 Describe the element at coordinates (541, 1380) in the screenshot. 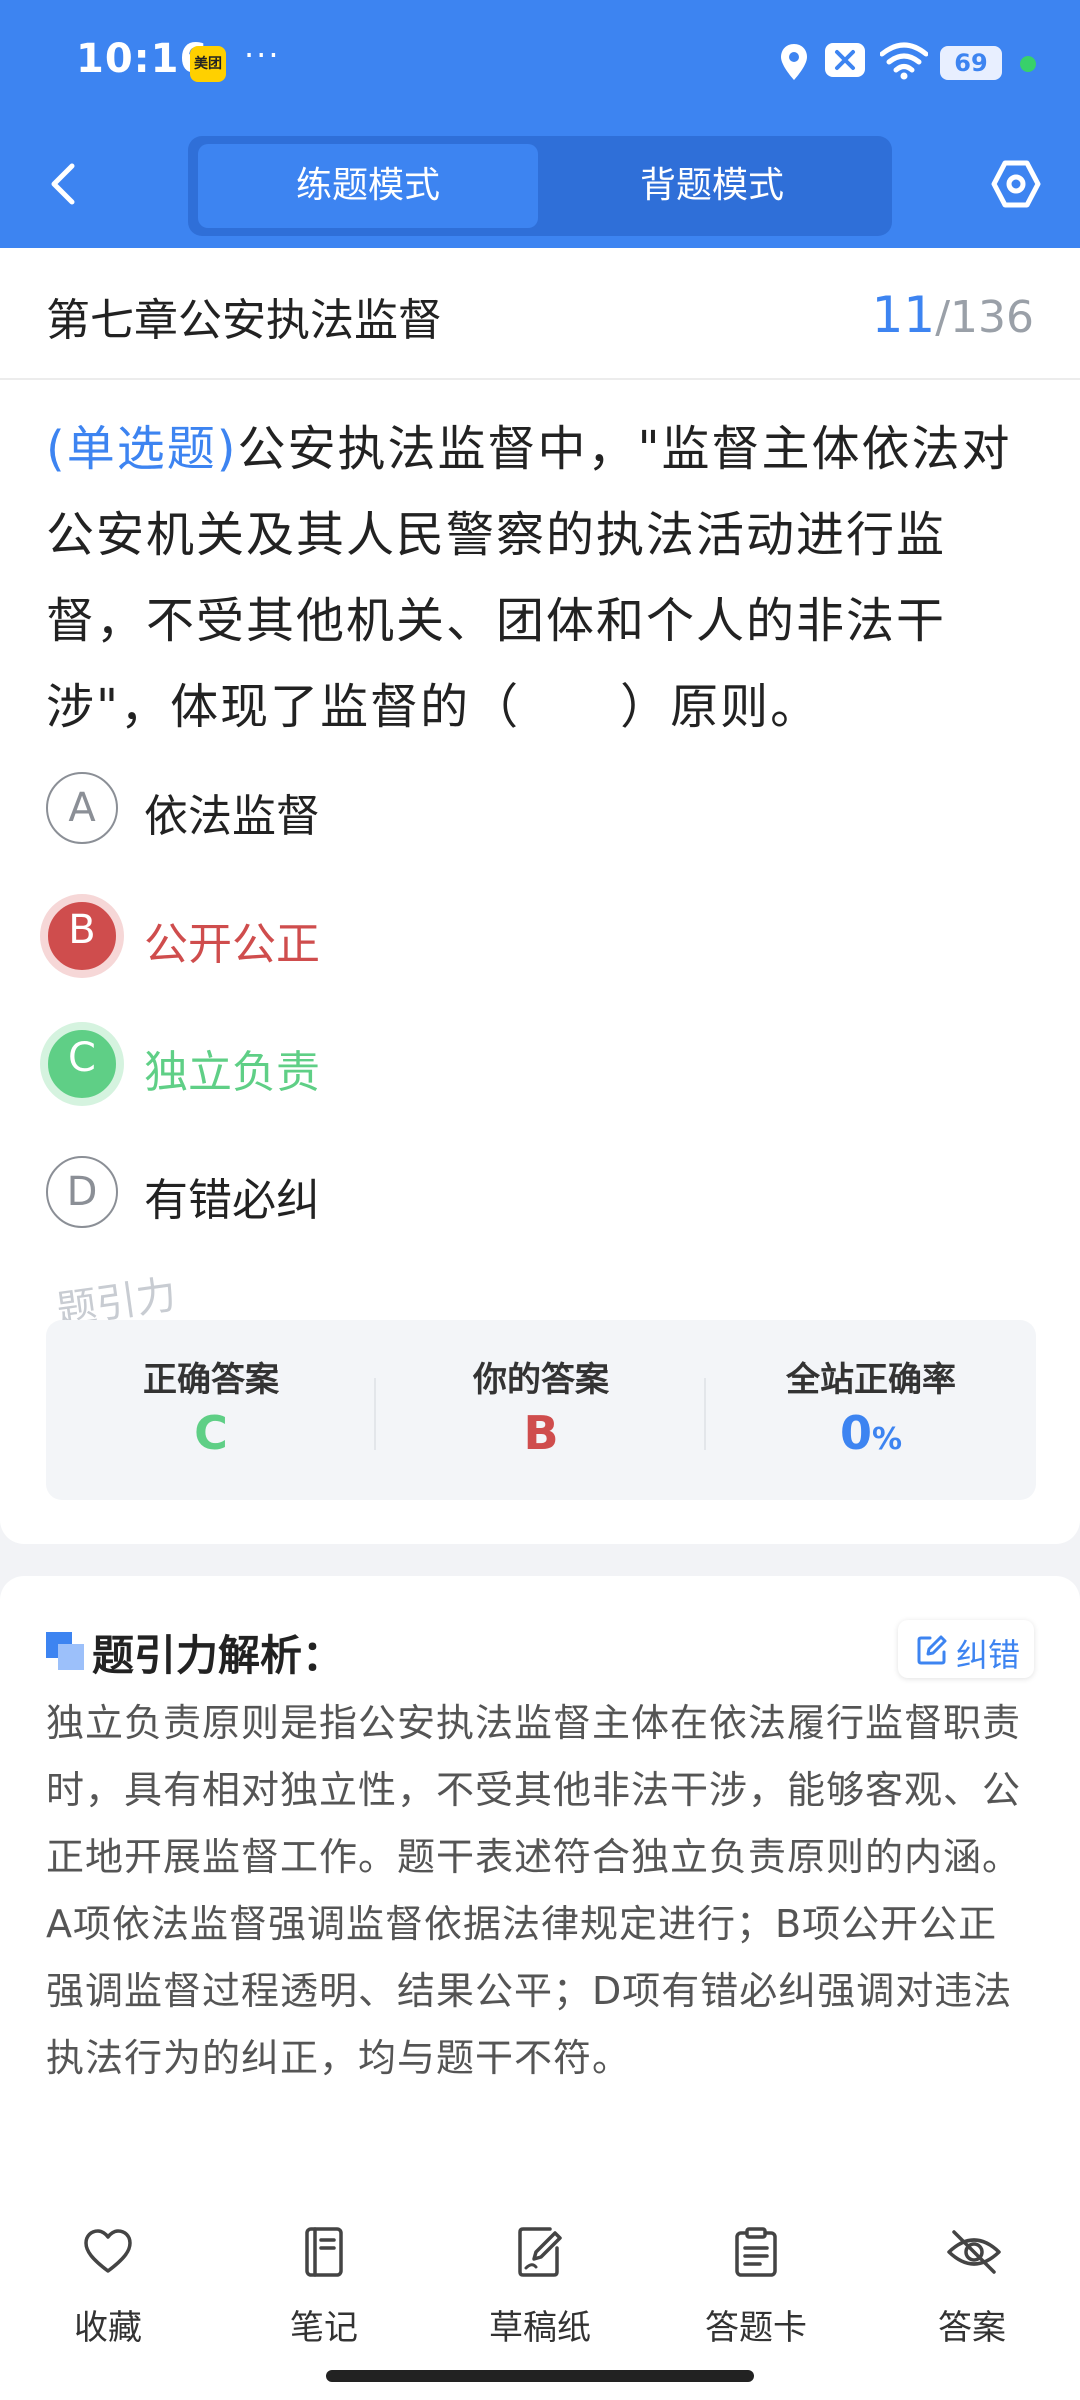

I see `stat-label: 你的答案` at that location.